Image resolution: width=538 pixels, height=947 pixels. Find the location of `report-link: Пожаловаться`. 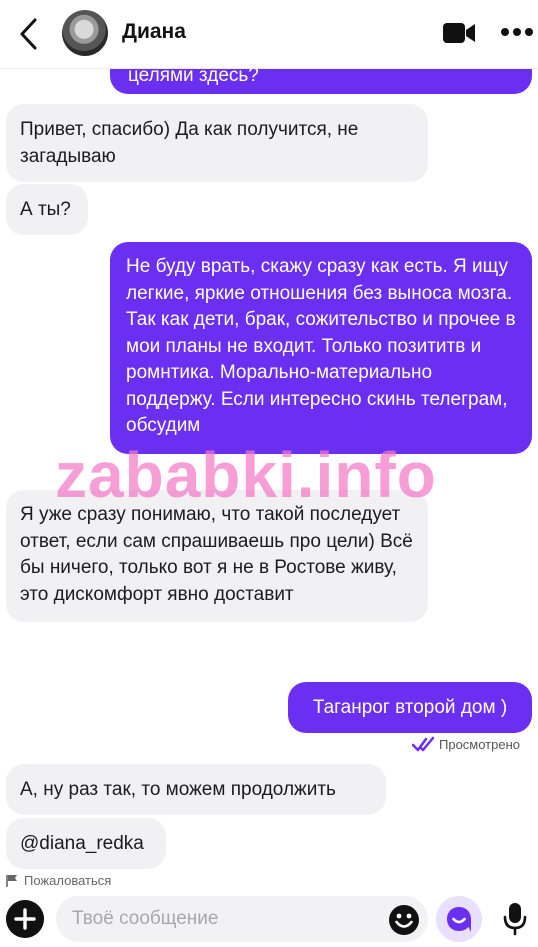

report-link: Пожаловаться is located at coordinates (58, 880).